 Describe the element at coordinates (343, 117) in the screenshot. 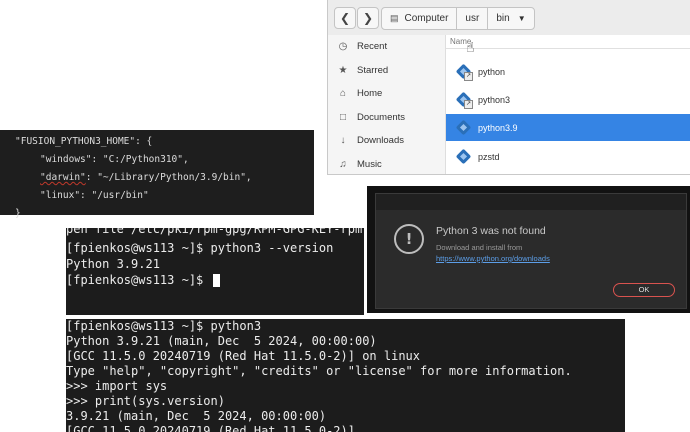

I see `document-icon: □` at that location.